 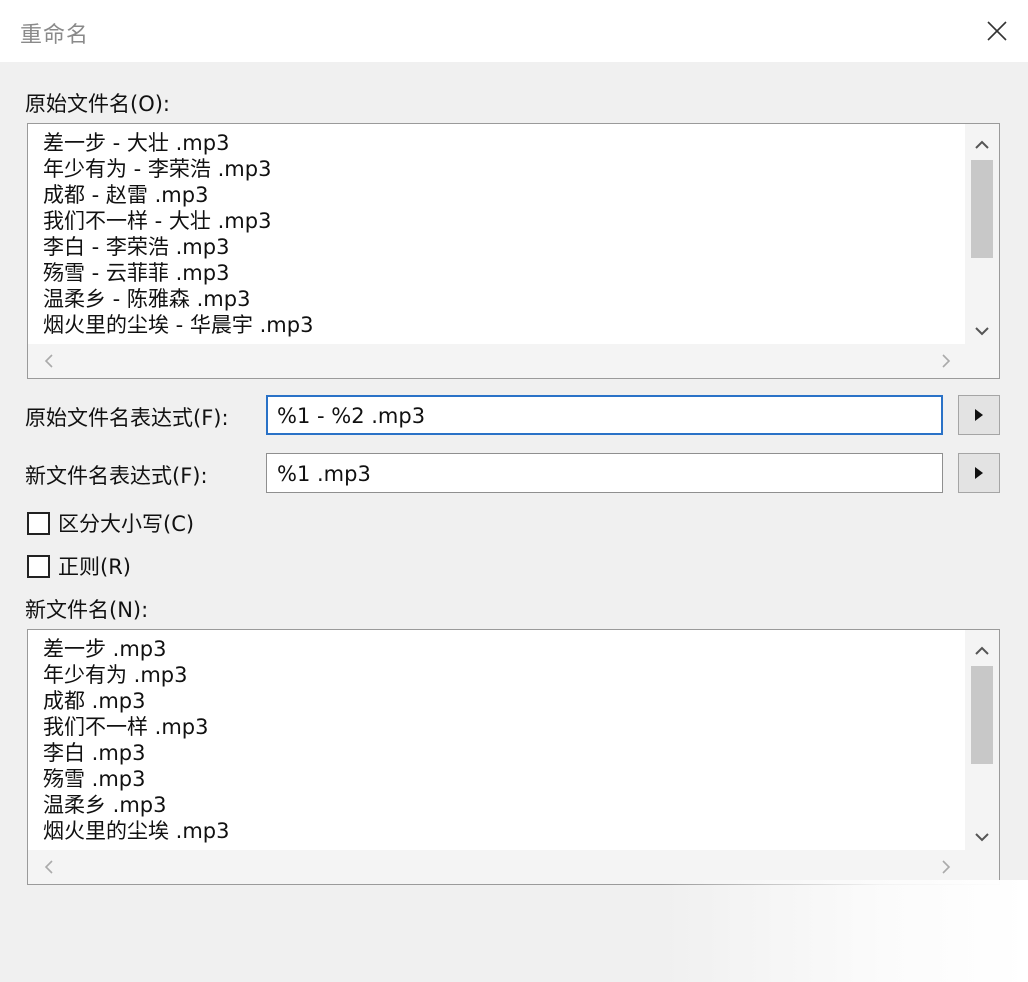 What do you see at coordinates (604, 473) in the screenshot?
I see `new-expression-input: %1 .mp3` at bounding box center [604, 473].